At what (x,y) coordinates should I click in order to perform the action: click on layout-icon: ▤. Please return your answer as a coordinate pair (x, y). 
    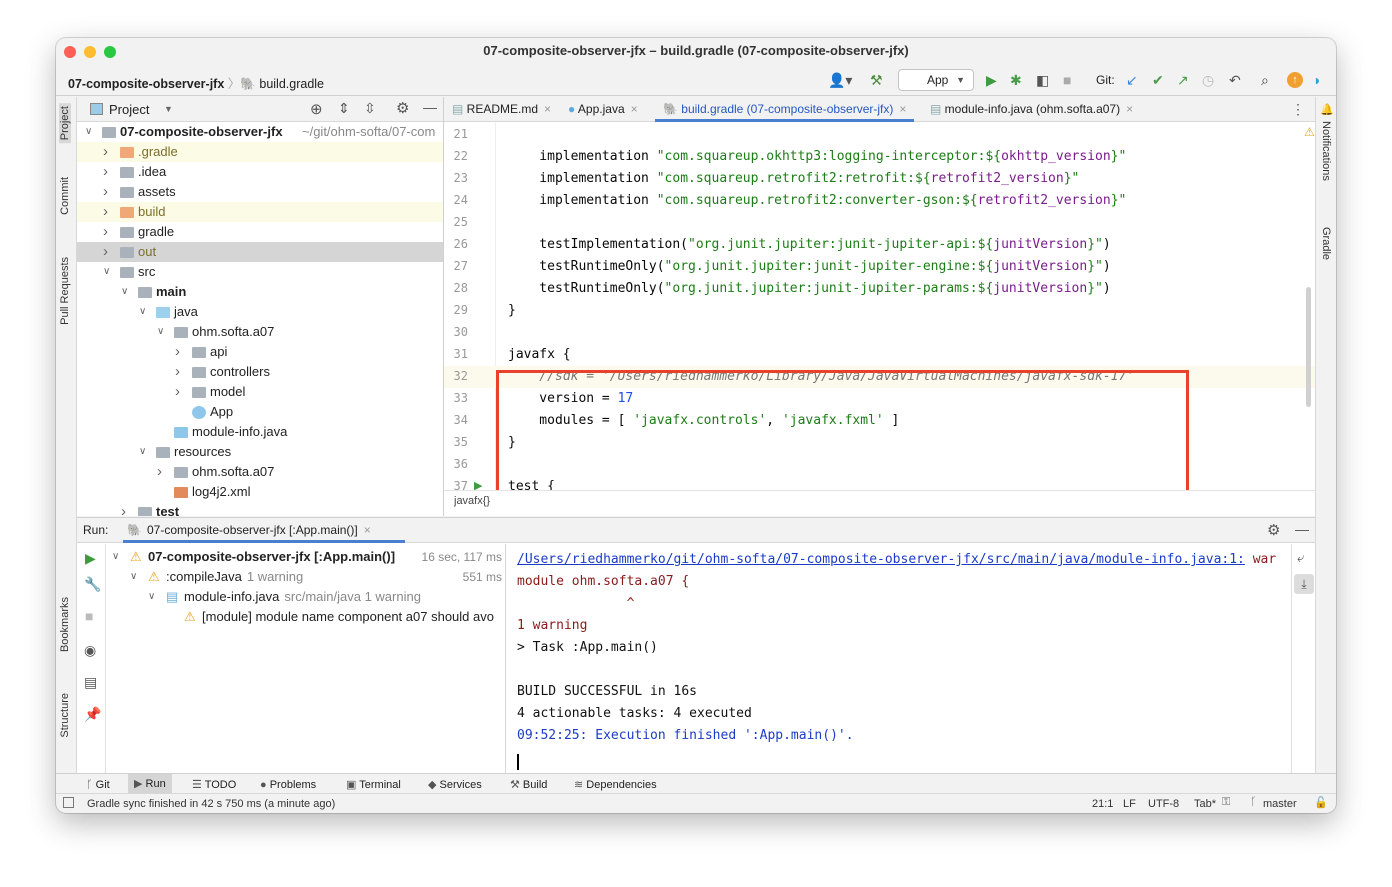
    Looking at the image, I should click on (90, 682).